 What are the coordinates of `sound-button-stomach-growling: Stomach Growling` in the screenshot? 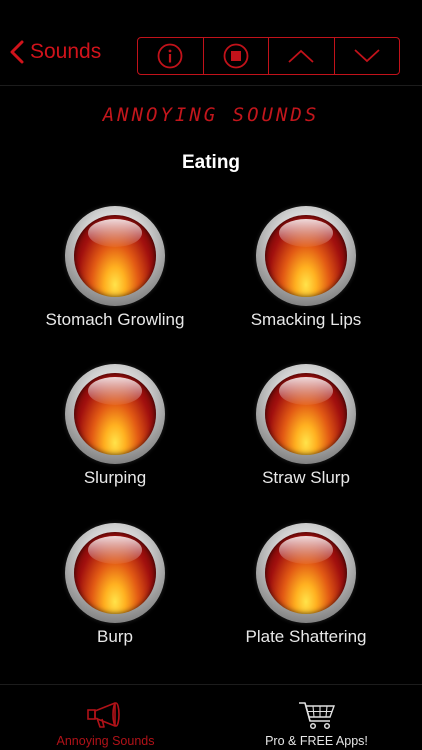 It's located at (115, 268).